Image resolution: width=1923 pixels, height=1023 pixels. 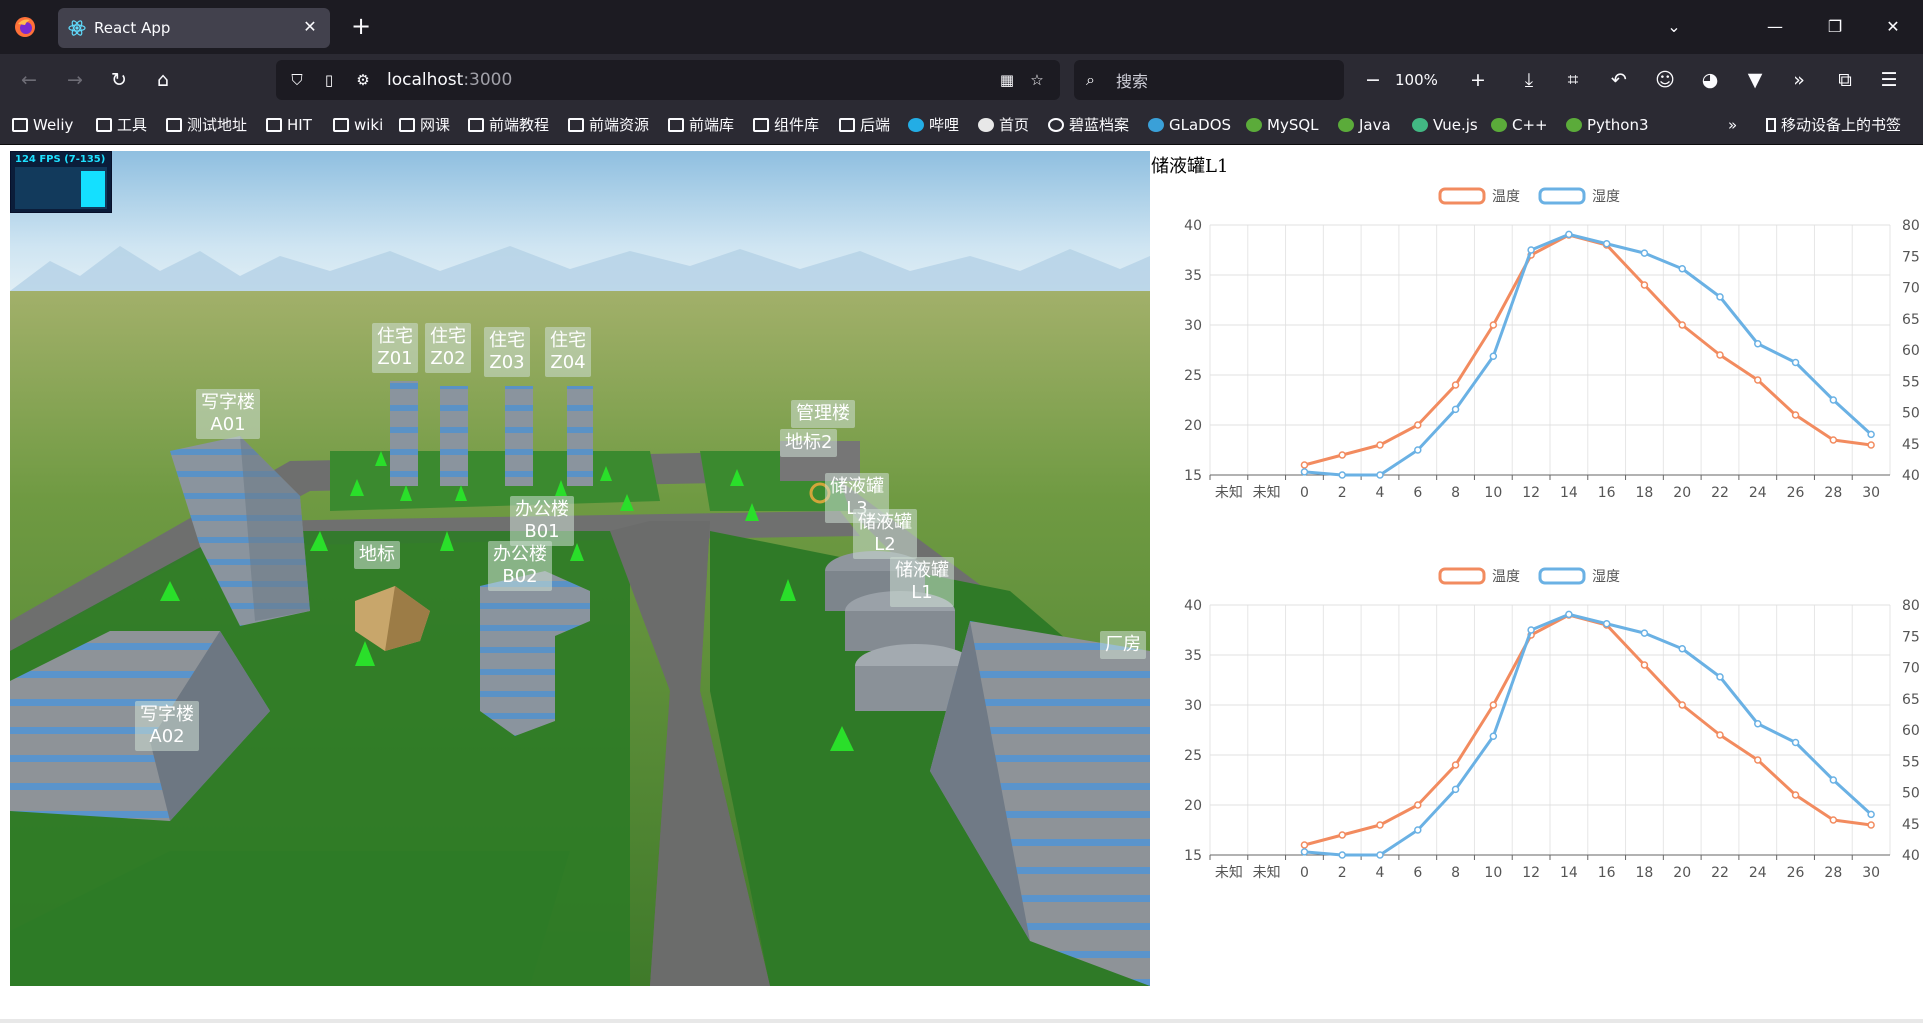 What do you see at coordinates (542, 521) in the screenshot?
I see `label-b01: 办公楼 B01` at bounding box center [542, 521].